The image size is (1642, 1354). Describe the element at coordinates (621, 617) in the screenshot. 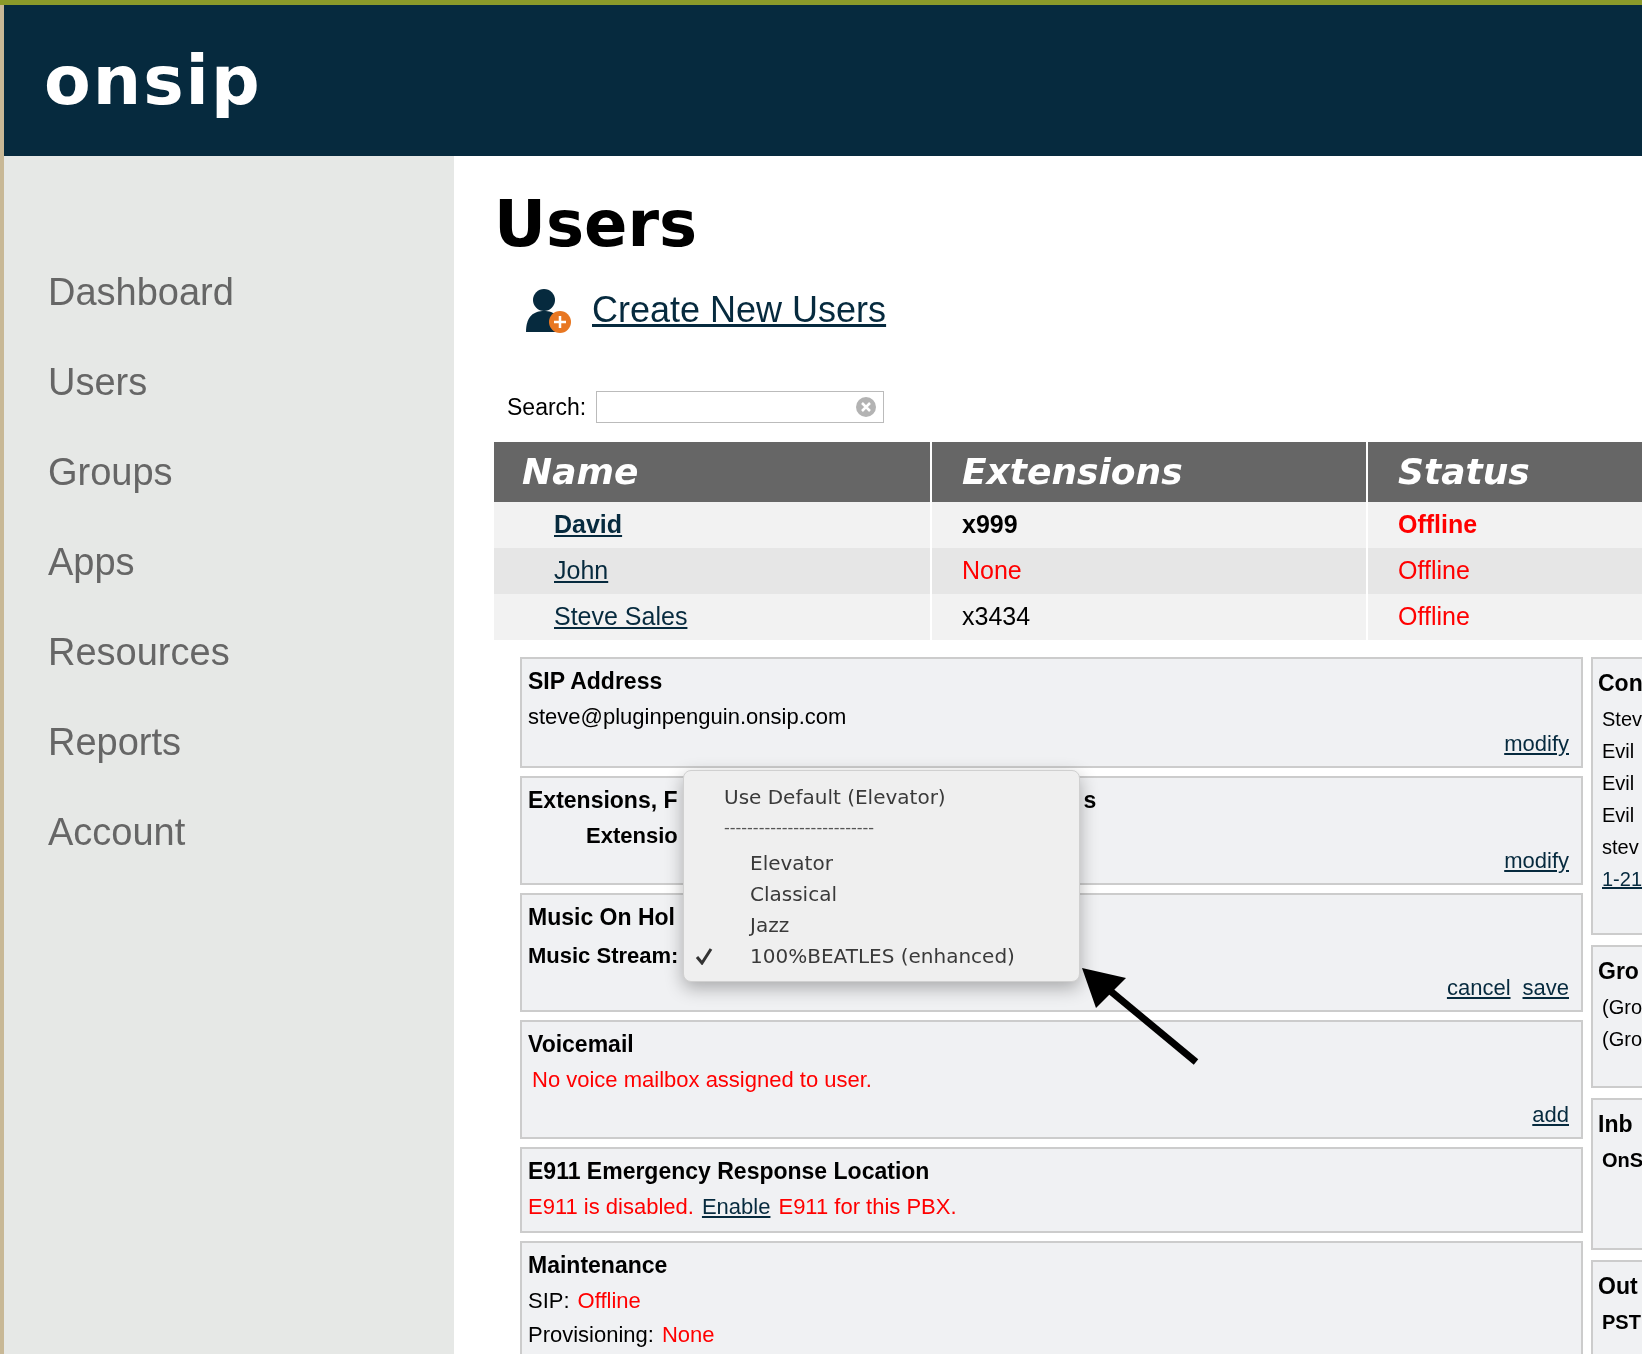

I see `user-name-link: Steve Sales` at that location.